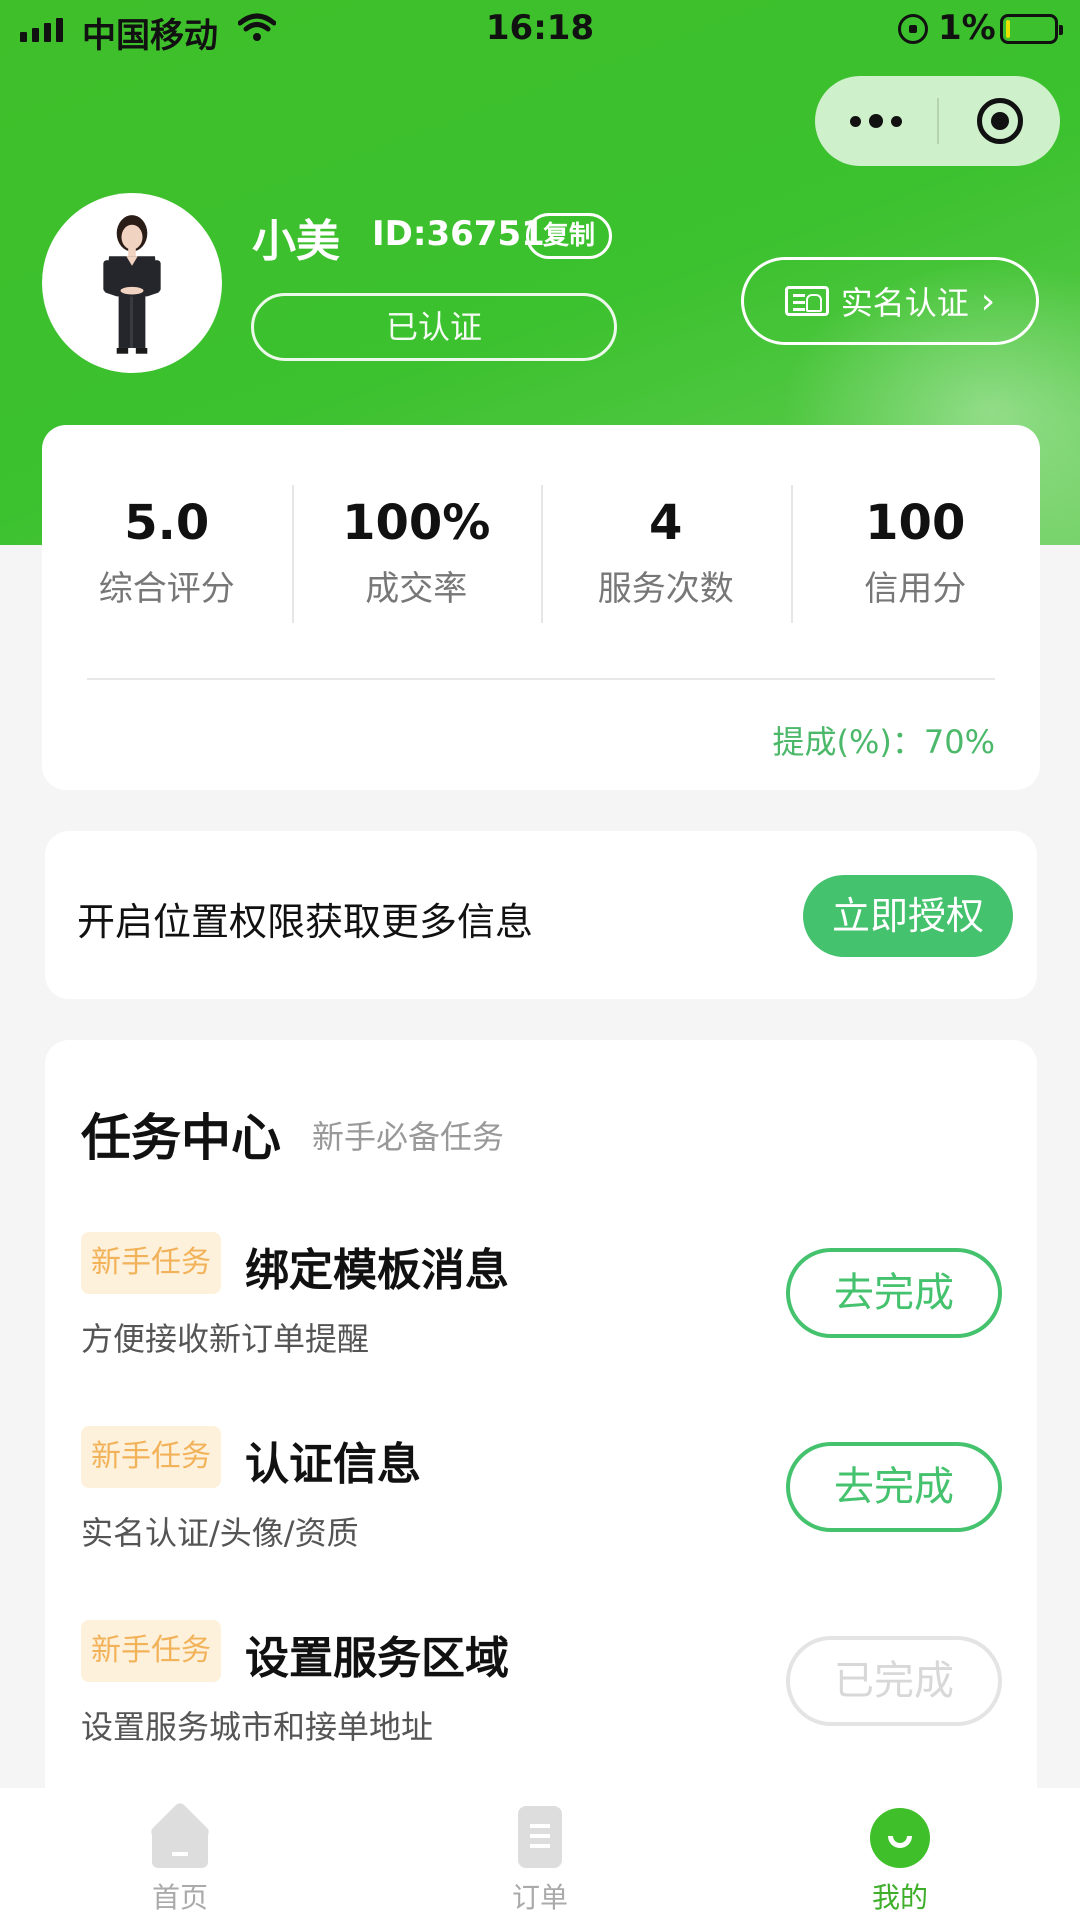  Describe the element at coordinates (904, 303) in the screenshot. I see `realname-auth-label: 实名认证` at that location.